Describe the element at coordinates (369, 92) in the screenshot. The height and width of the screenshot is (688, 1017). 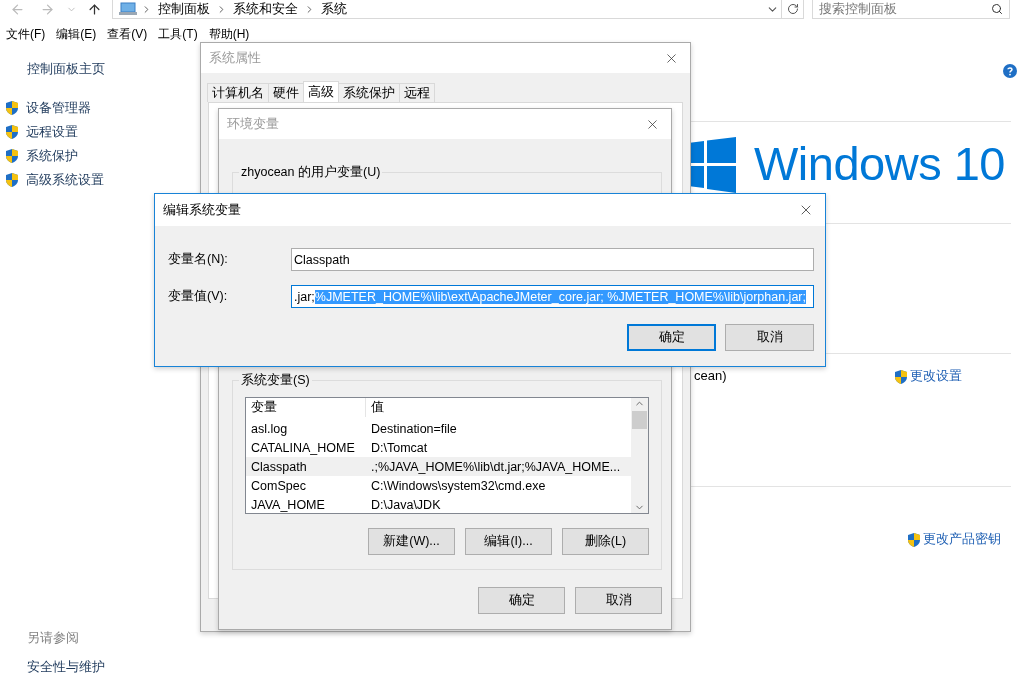
I see `tab: 系统保护` at that location.